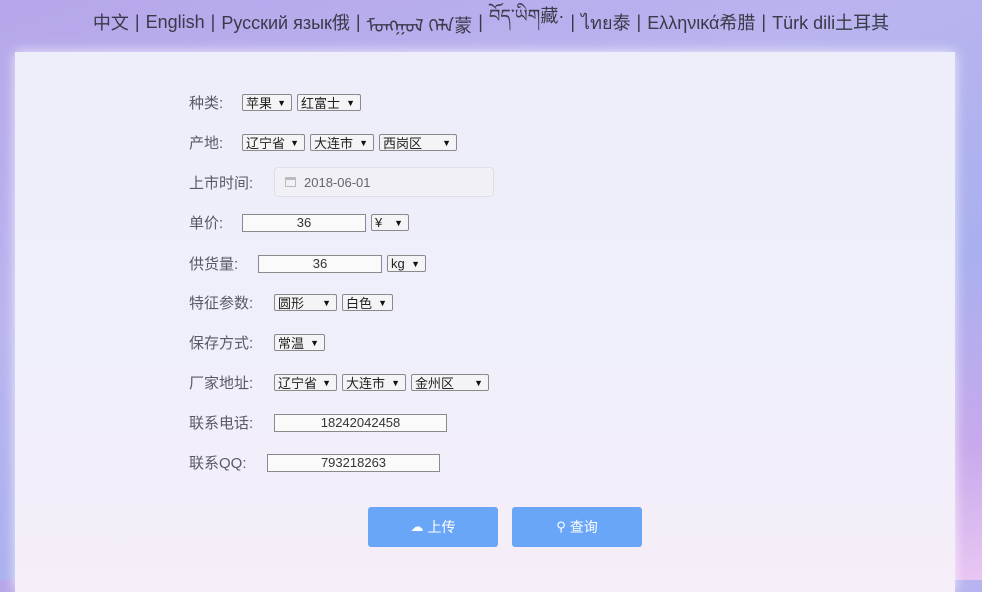  I want to click on storage-label: 保存方式:, so click(221, 343).